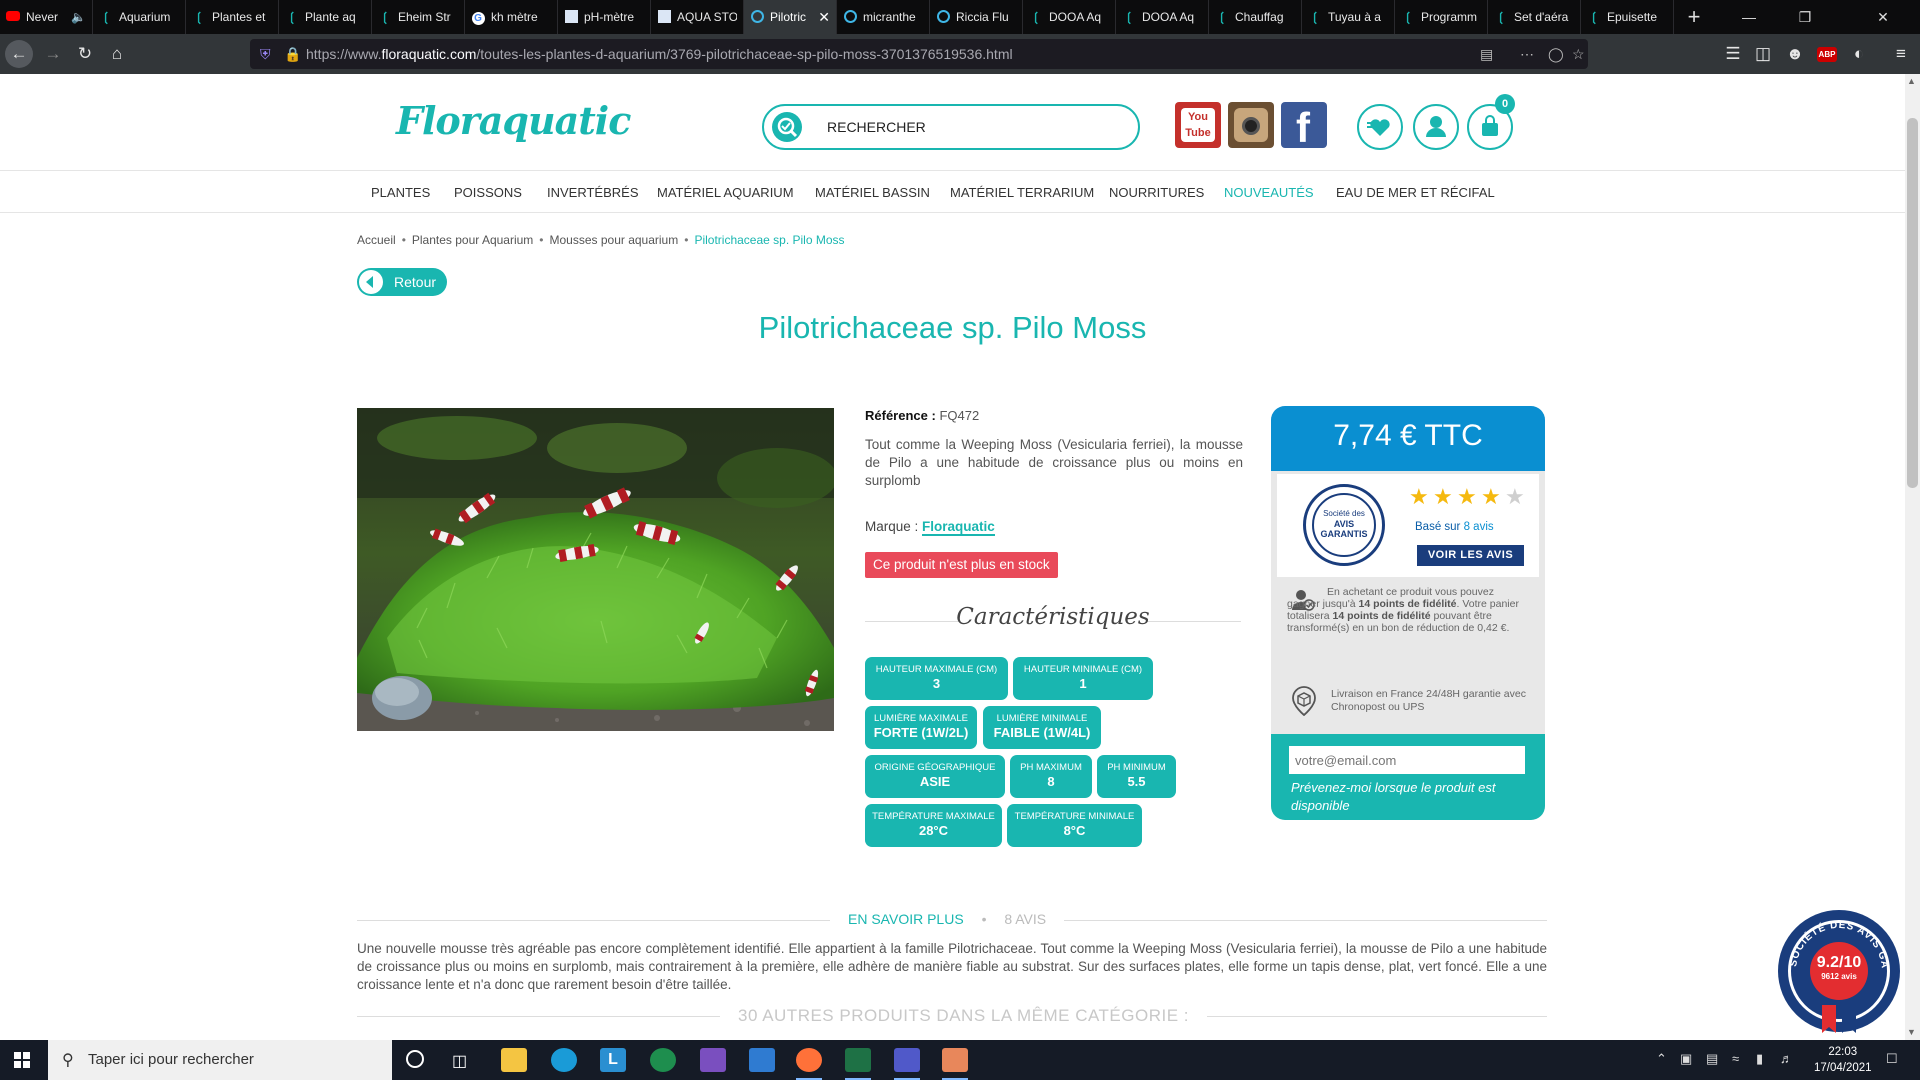  I want to click on library-icon: ☰, so click(1733, 54).